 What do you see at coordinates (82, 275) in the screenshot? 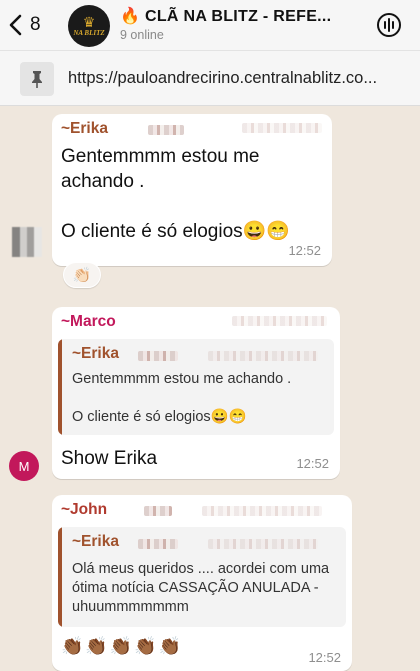
I see `reaction-badge: 👏🏻` at bounding box center [82, 275].